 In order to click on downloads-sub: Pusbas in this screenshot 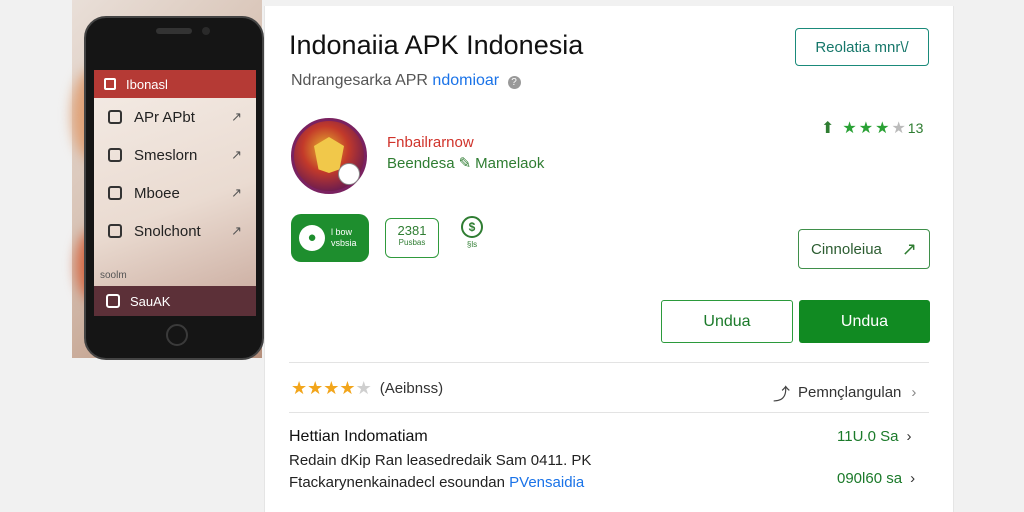, I will do `click(412, 242)`.